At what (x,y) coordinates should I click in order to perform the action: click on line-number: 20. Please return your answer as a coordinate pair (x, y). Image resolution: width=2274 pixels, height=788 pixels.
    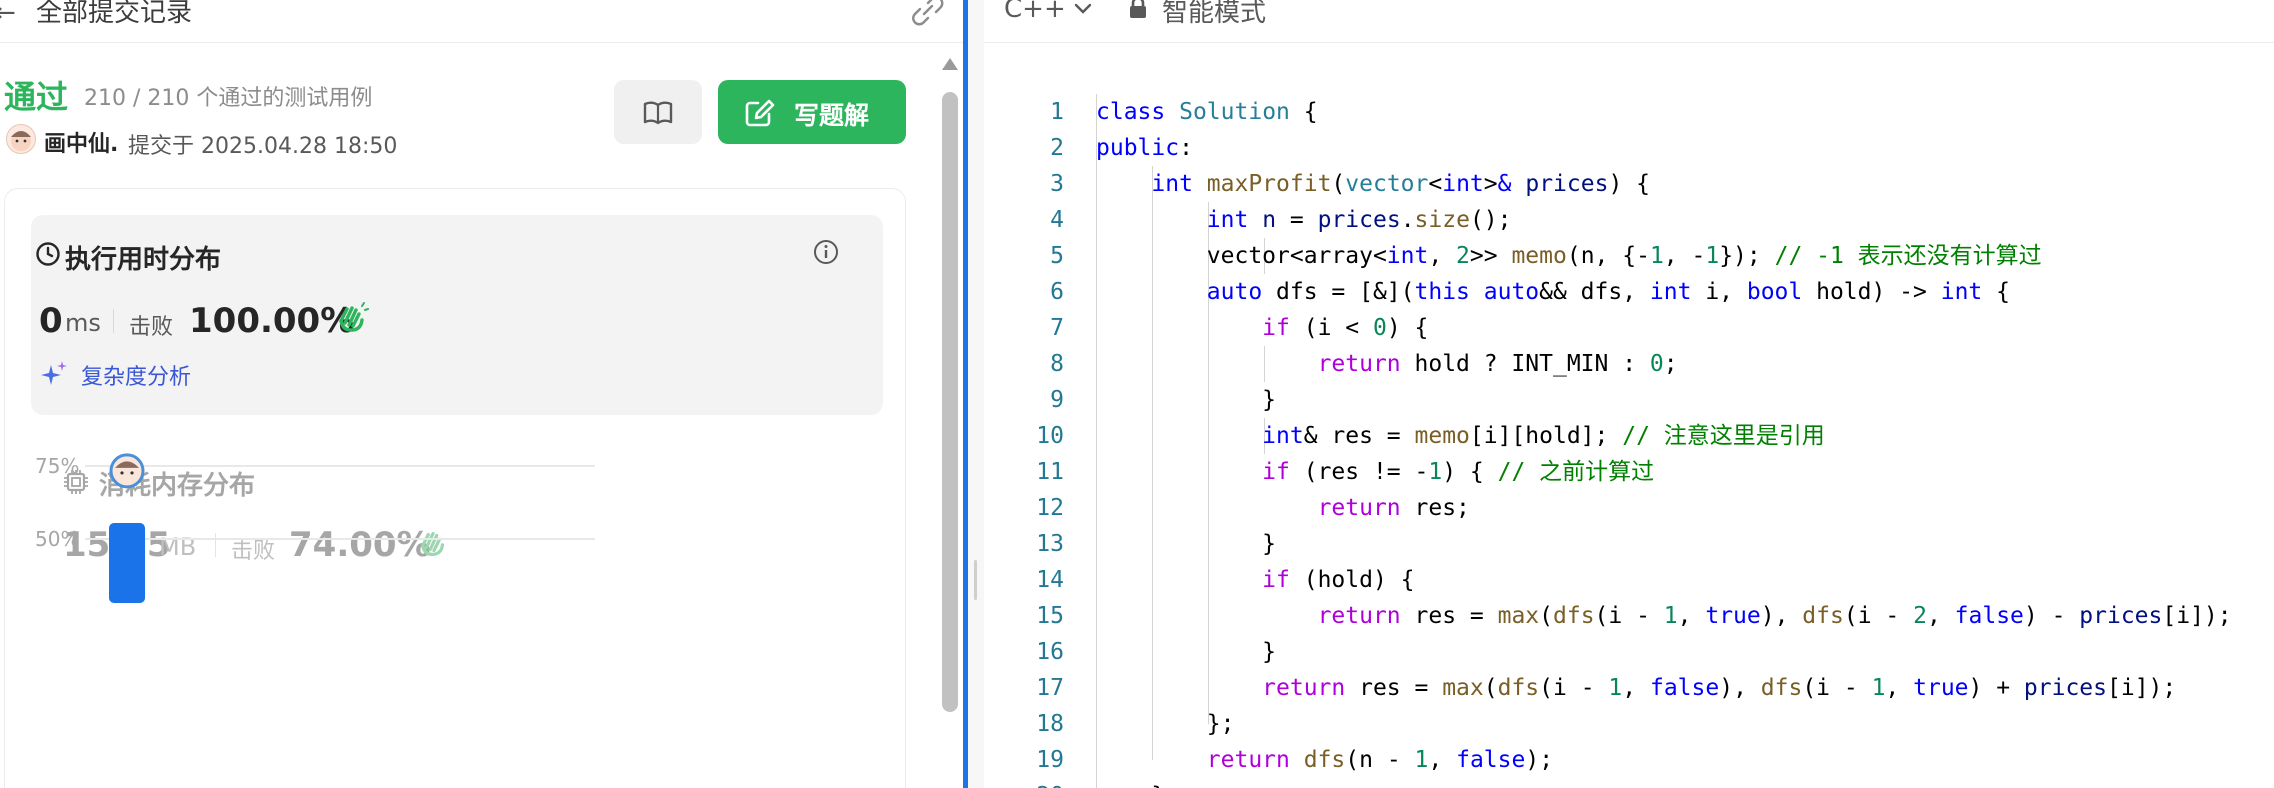
    Looking at the image, I should click on (1024, 783).